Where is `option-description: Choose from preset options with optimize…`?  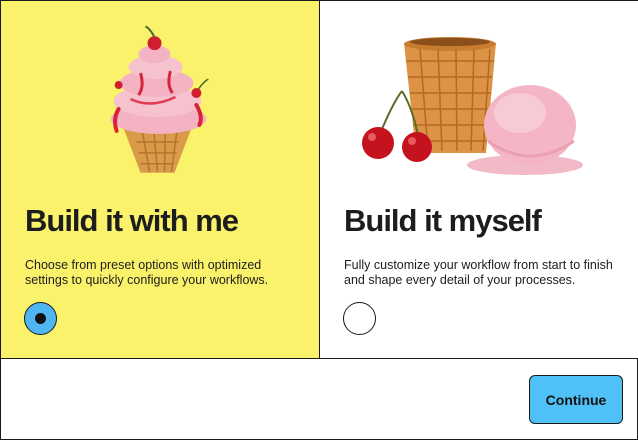
option-description: Choose from preset options with optimize… is located at coordinates (147, 272).